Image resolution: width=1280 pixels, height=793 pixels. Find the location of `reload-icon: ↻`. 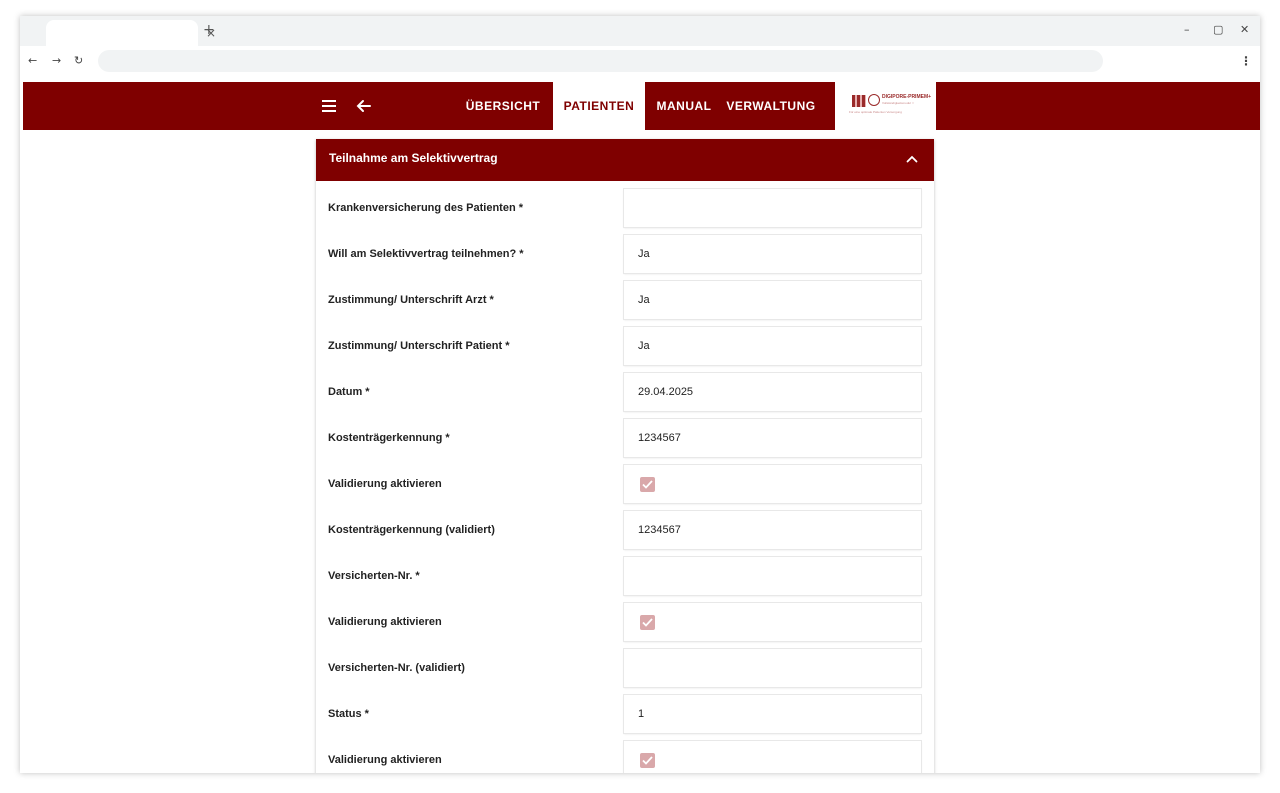

reload-icon: ↻ is located at coordinates (78, 61).